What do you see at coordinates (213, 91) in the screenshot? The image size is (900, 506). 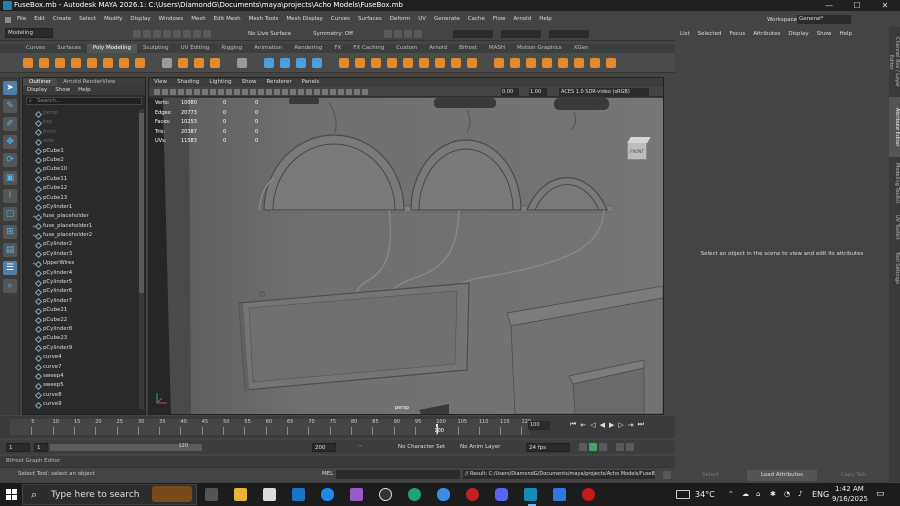 I see `resolution-gate-icon` at bounding box center [213, 91].